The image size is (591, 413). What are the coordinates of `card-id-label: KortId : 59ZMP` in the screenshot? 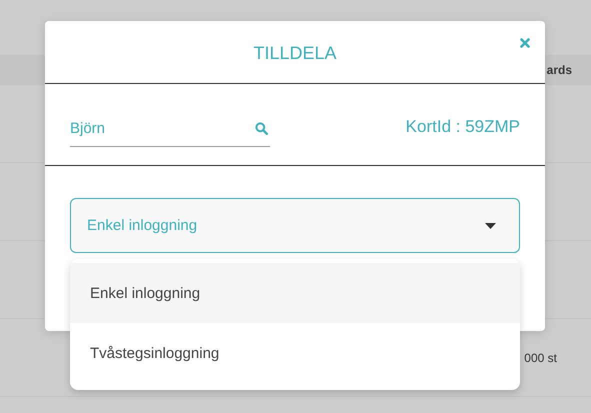 It's located at (463, 127).